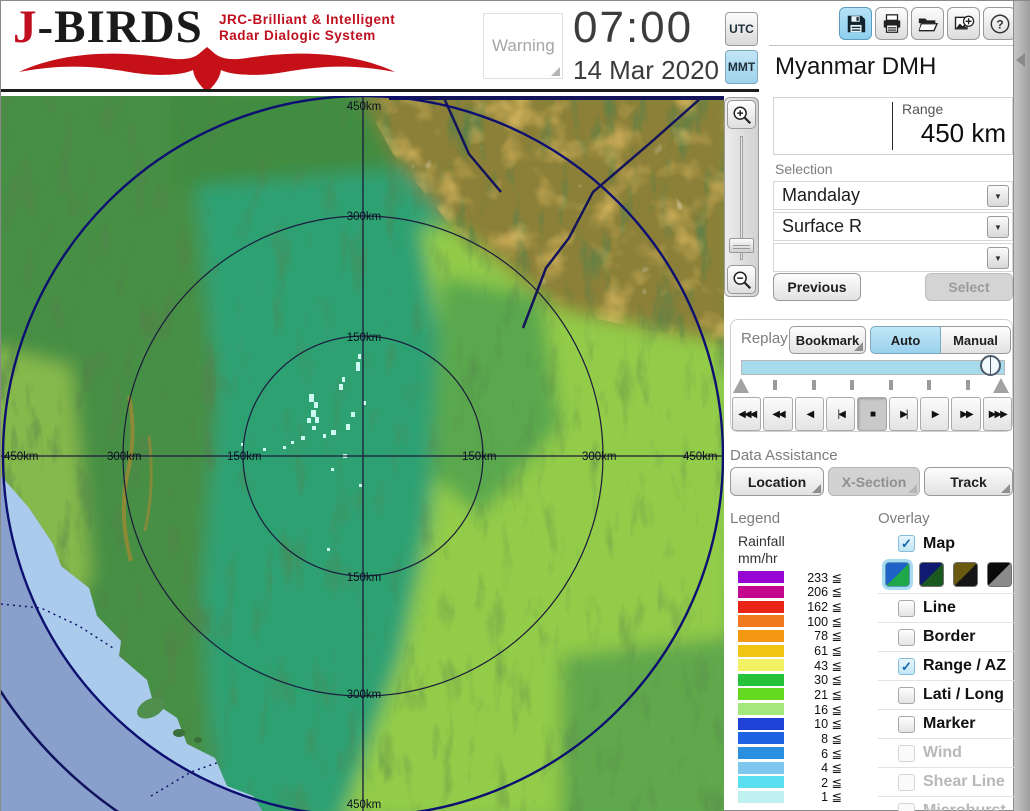 This screenshot has height=811, width=1030. What do you see at coordinates (976, 340) in the screenshot?
I see `manual-button: Manual` at bounding box center [976, 340].